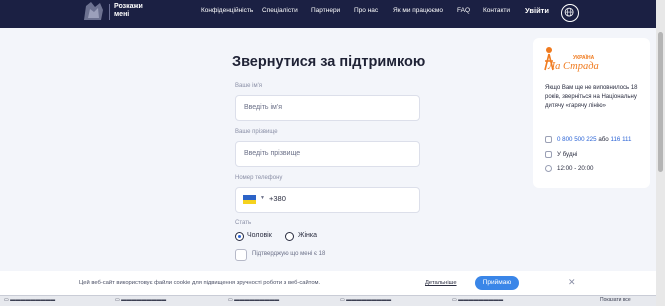  I want to click on page-title: Звернутися за підтримкою, so click(329, 62).